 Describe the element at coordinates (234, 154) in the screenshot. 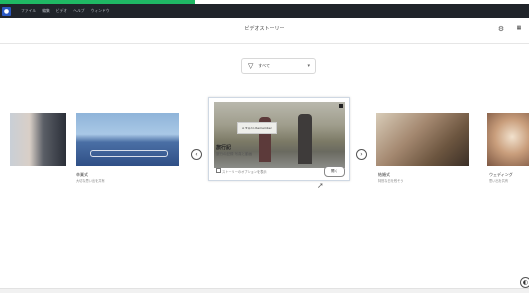

I see `featured-story-subtitle: 旅行の記録 写真と動画` at that location.